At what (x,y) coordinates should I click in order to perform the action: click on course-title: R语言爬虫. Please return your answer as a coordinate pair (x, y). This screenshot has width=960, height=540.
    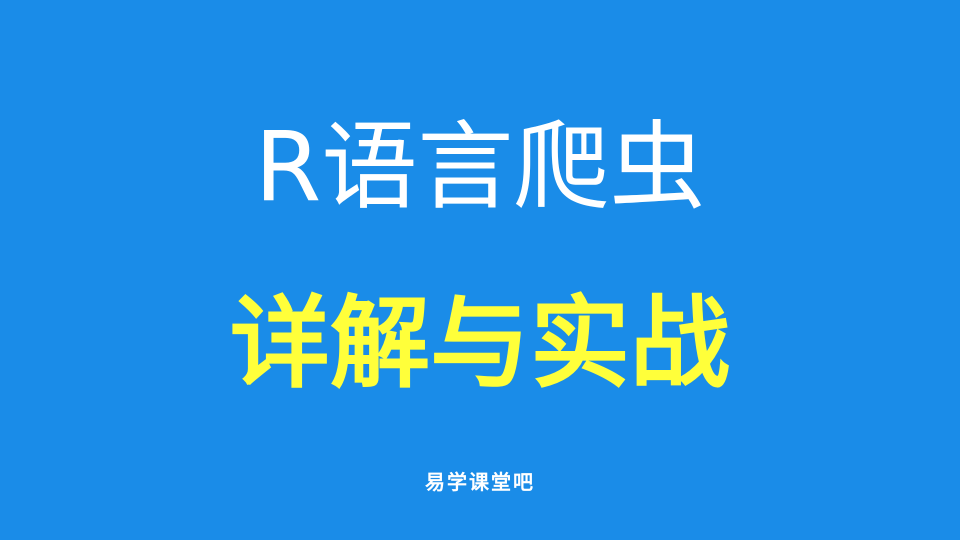
    Looking at the image, I should click on (480, 167).